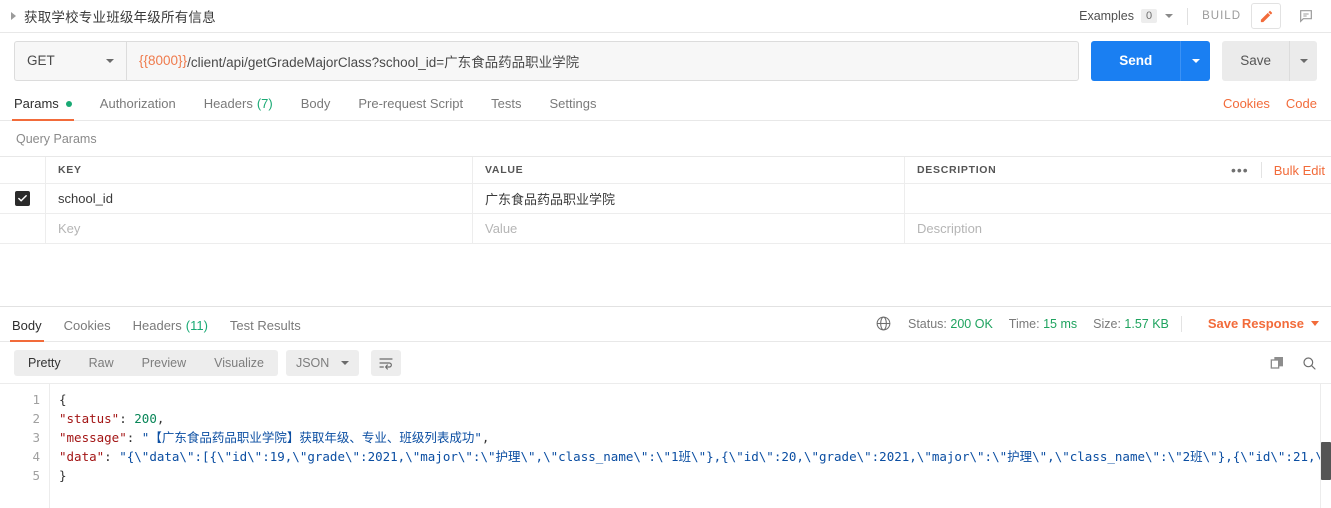 The height and width of the screenshot is (508, 1331). Describe the element at coordinates (1309, 363) in the screenshot. I see `search-icon` at that location.